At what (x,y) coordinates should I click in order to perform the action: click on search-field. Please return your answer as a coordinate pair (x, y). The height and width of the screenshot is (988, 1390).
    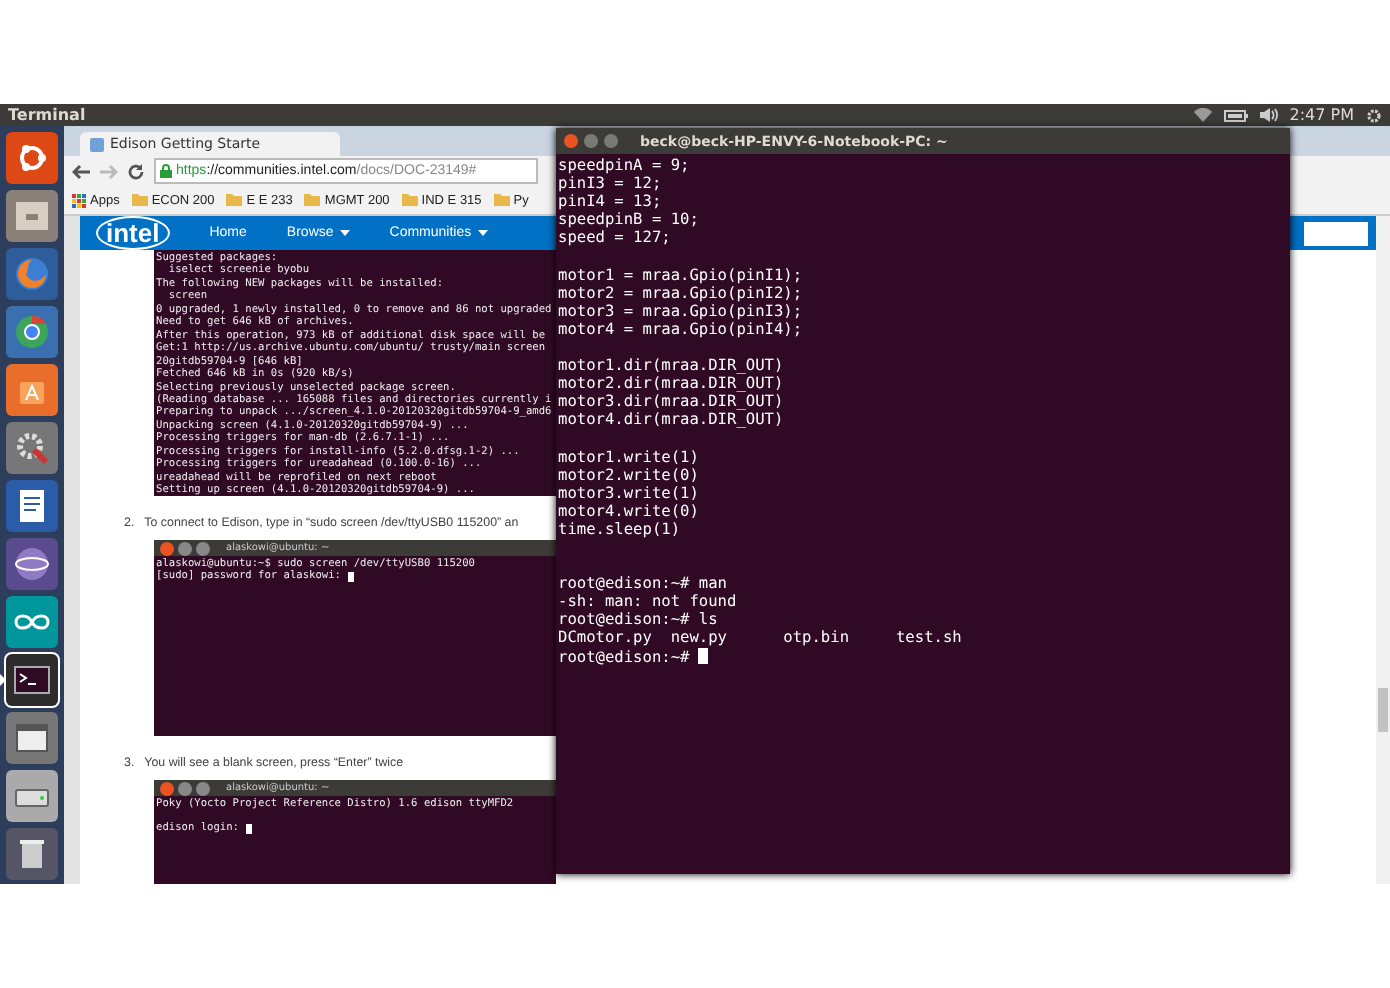
    Looking at the image, I should click on (1336, 233).